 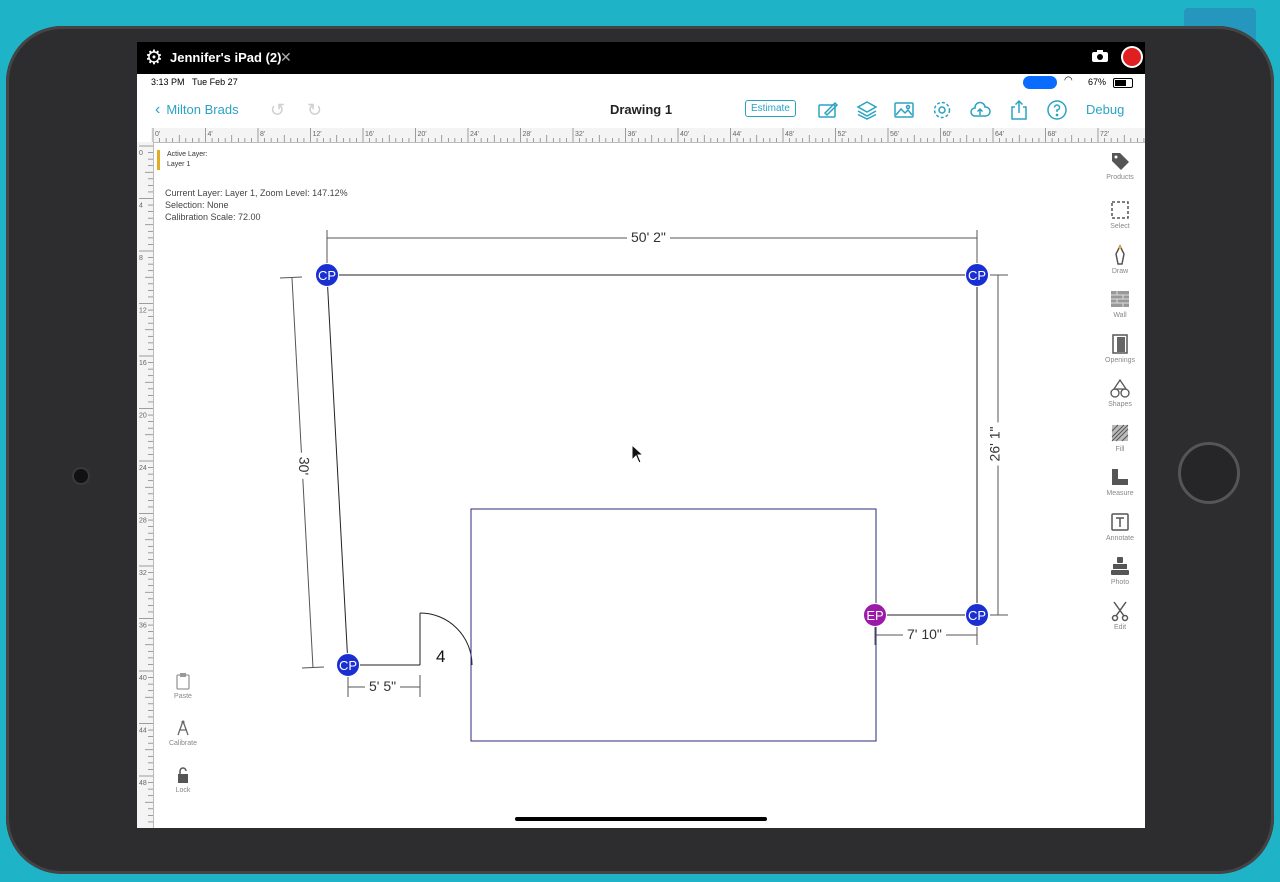 I want to click on tool-label: Calibrate, so click(x=182, y=743).